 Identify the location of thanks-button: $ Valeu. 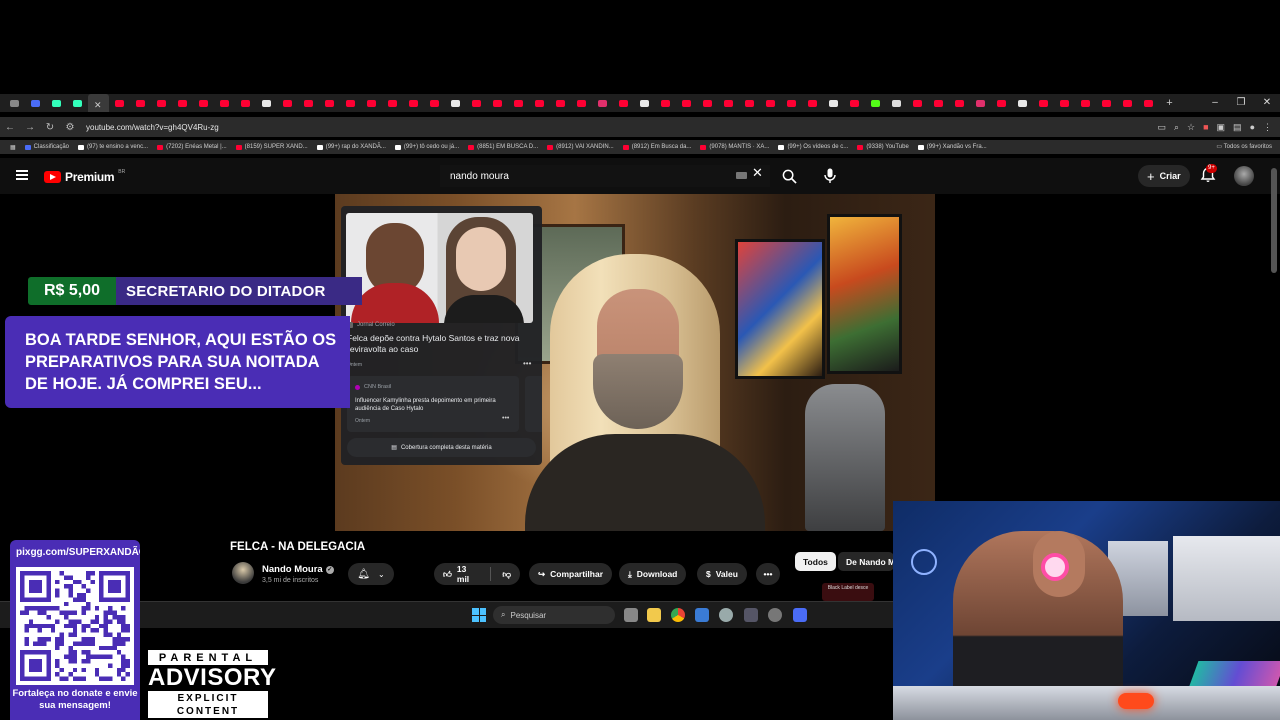
(722, 574).